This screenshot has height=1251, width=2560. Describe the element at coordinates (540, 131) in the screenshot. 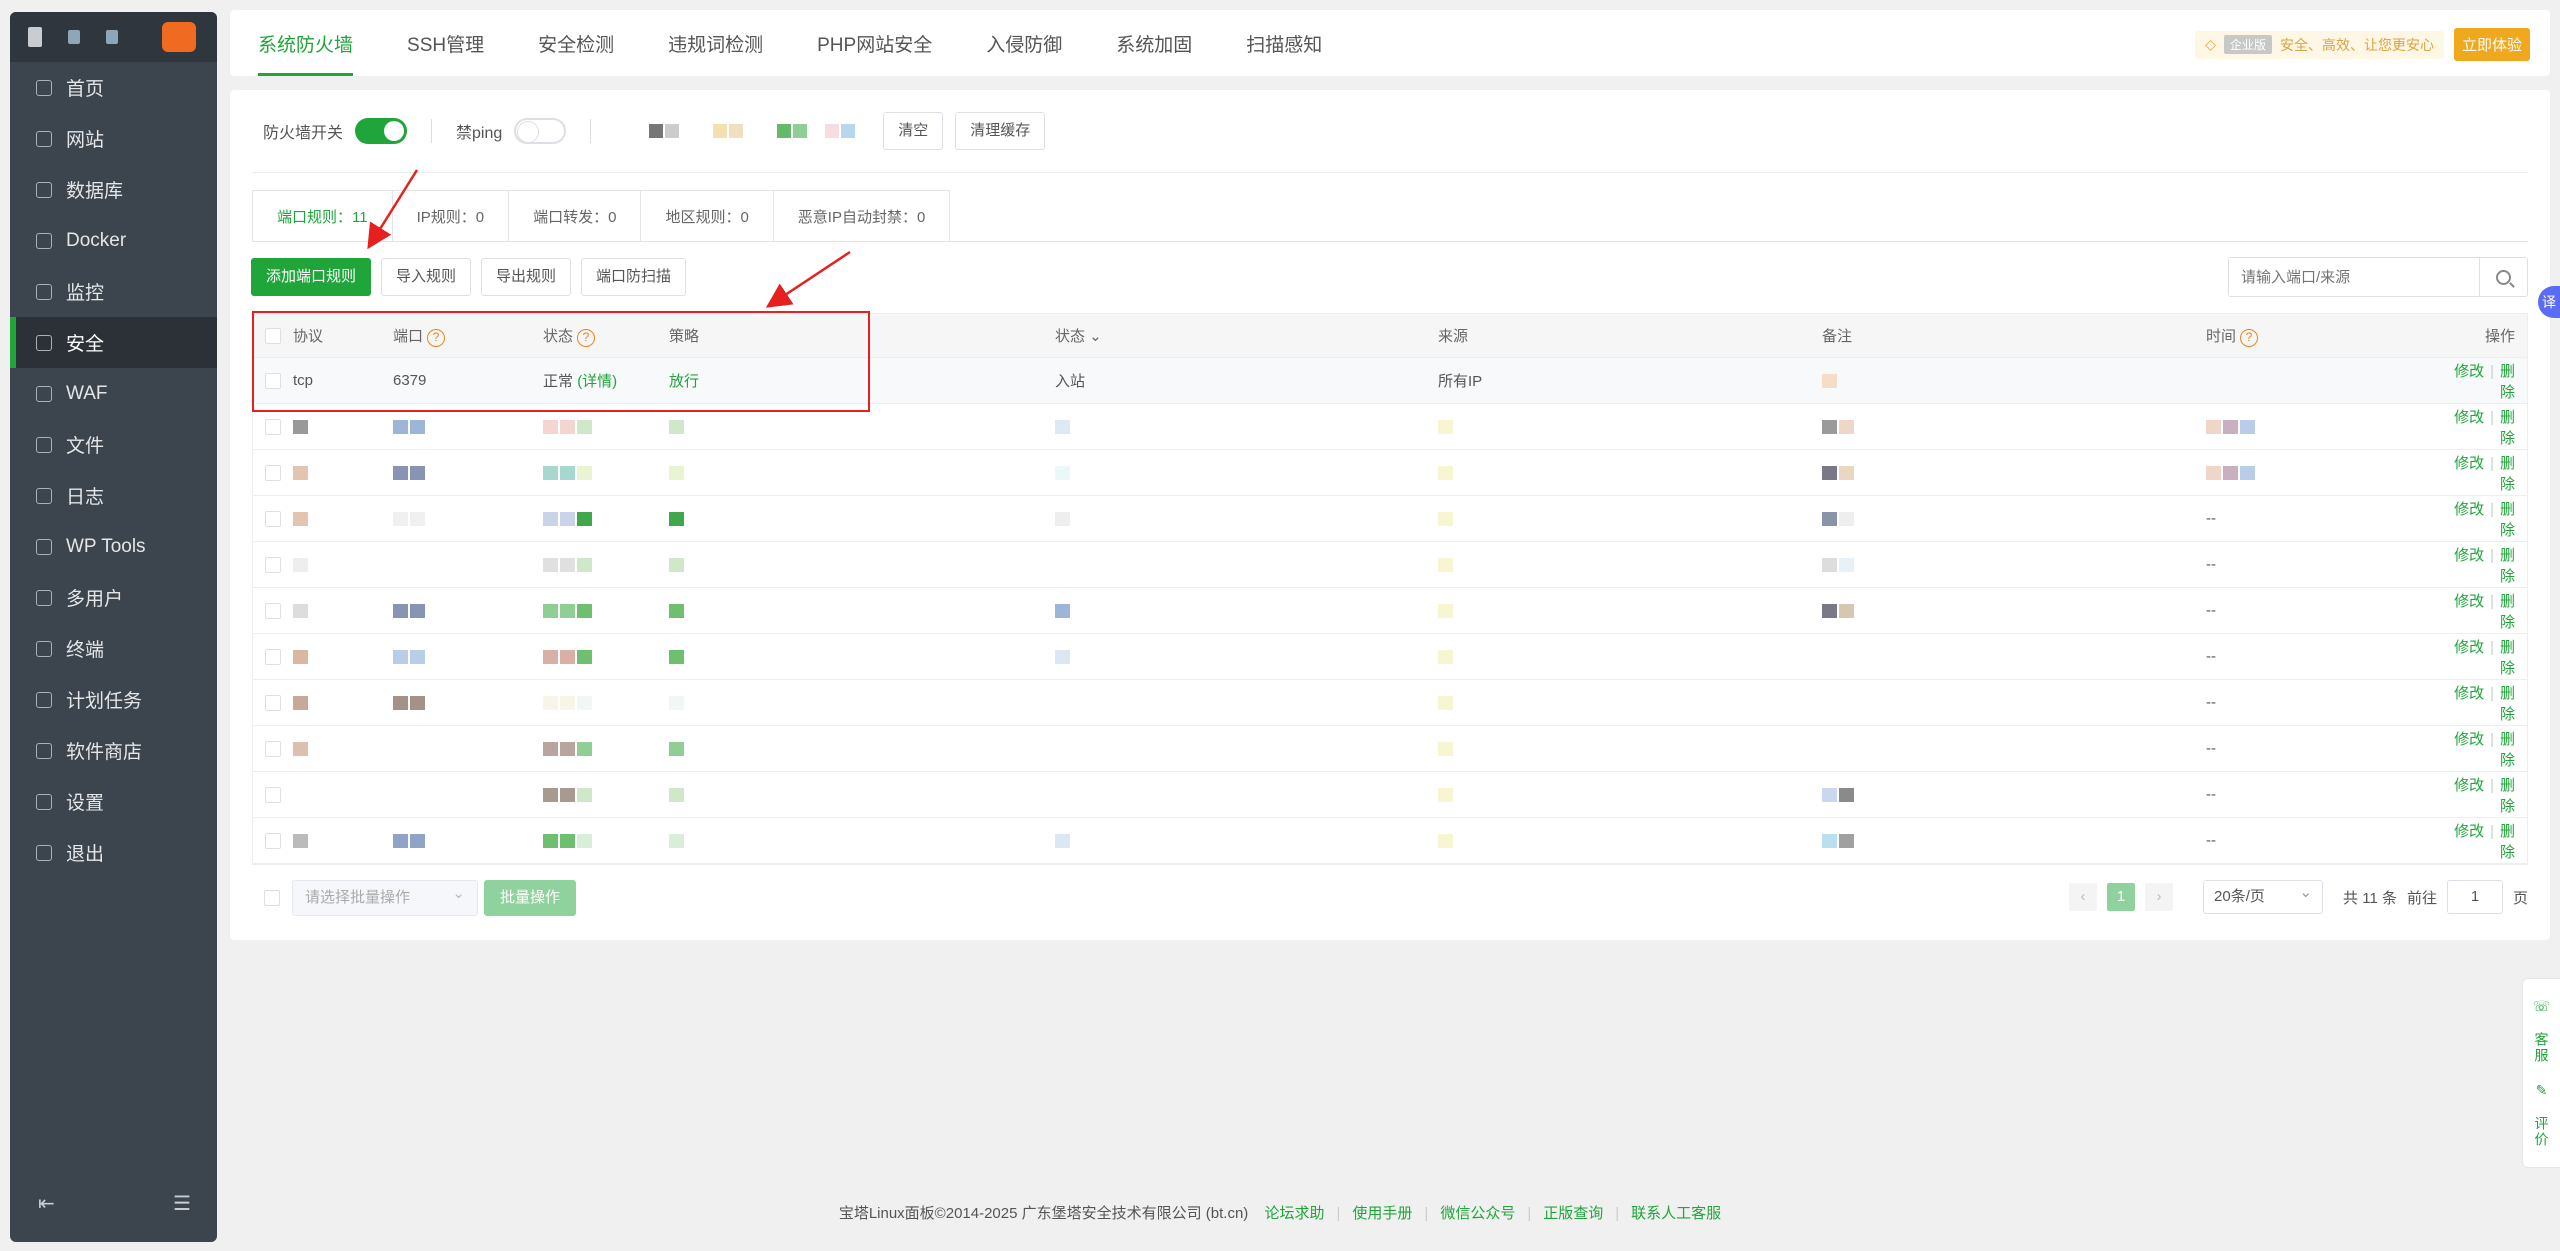

I see `ping-switch` at that location.